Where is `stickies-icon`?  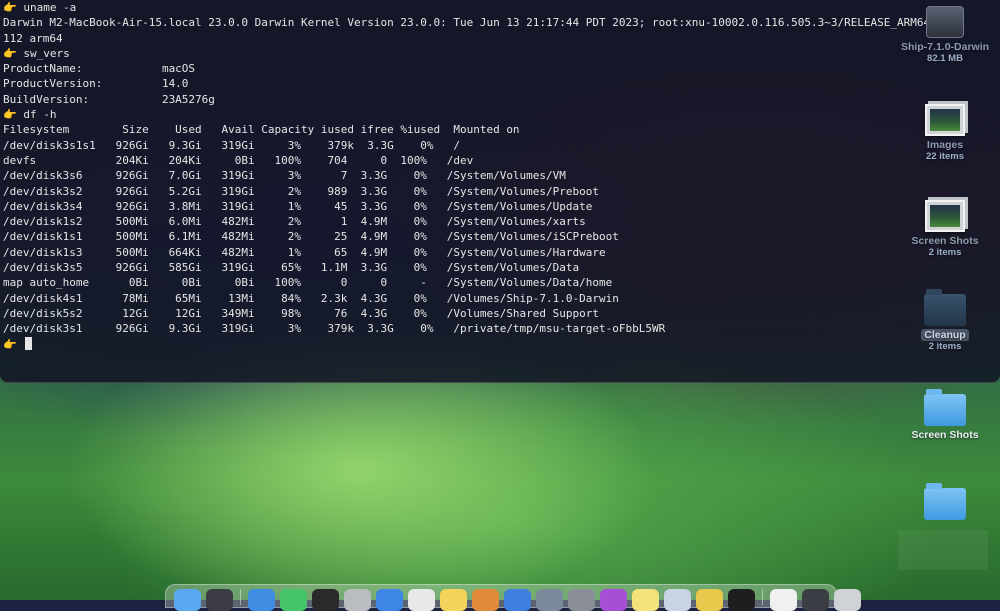 stickies-icon is located at coordinates (645, 600).